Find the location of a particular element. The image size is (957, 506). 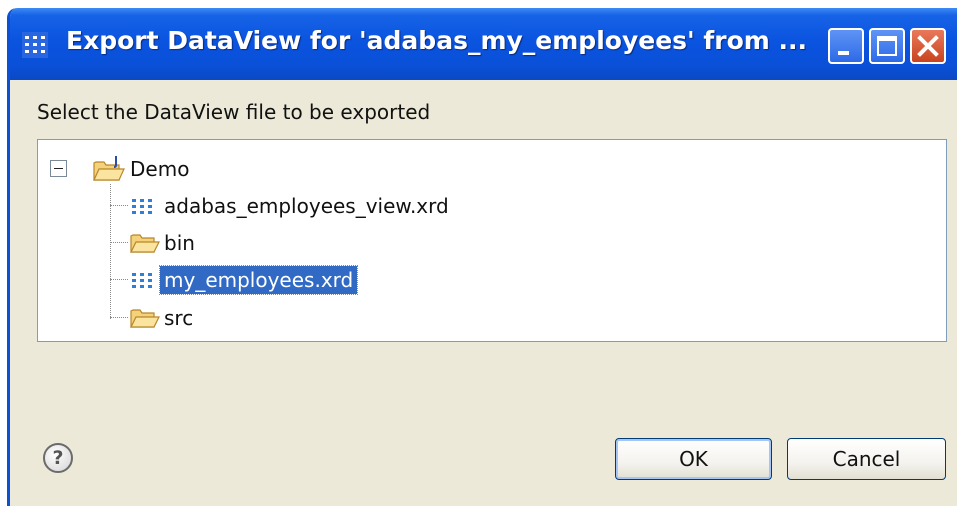

help-icon: ? is located at coordinates (58, 458).